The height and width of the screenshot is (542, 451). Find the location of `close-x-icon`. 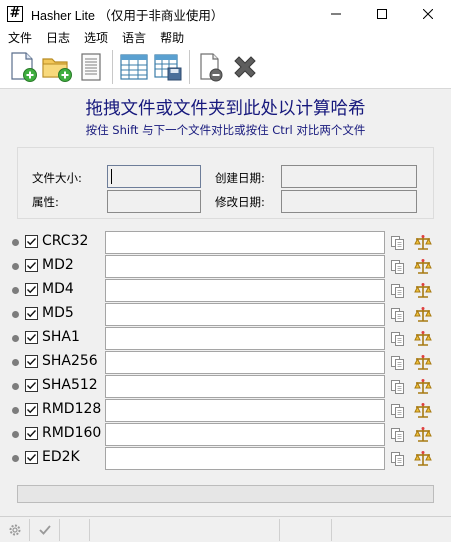

close-x-icon is located at coordinates (245, 67).